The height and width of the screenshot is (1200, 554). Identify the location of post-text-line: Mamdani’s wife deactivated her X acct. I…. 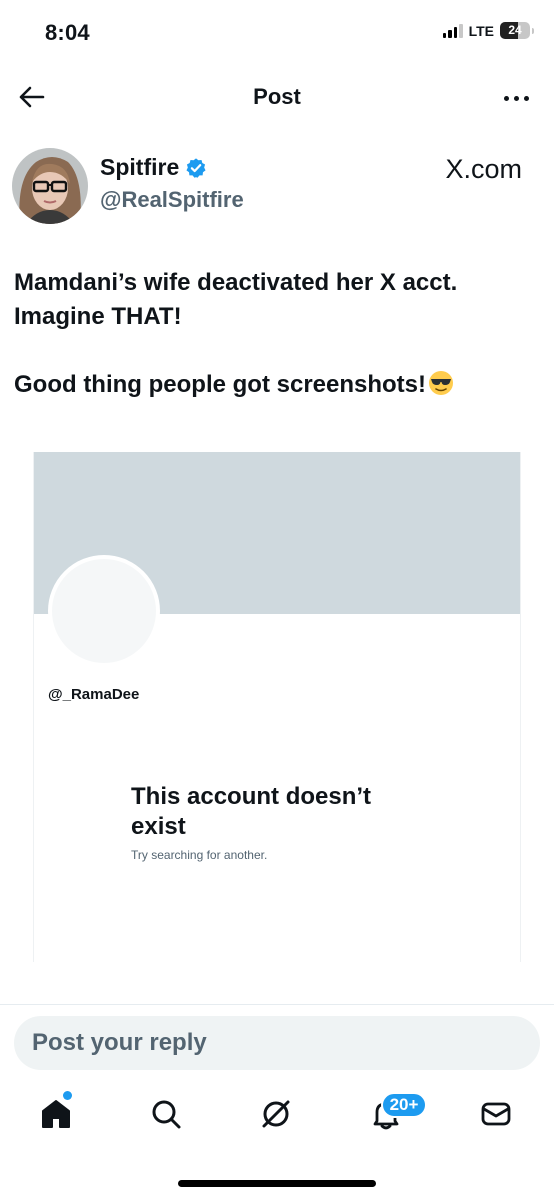
(236, 299).